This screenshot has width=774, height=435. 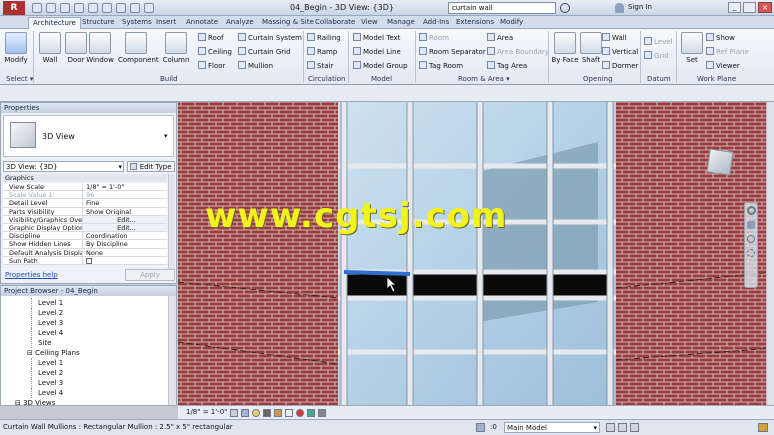 What do you see at coordinates (172, 350) in the screenshot?
I see `browser-scrollbar` at bounding box center [172, 350].